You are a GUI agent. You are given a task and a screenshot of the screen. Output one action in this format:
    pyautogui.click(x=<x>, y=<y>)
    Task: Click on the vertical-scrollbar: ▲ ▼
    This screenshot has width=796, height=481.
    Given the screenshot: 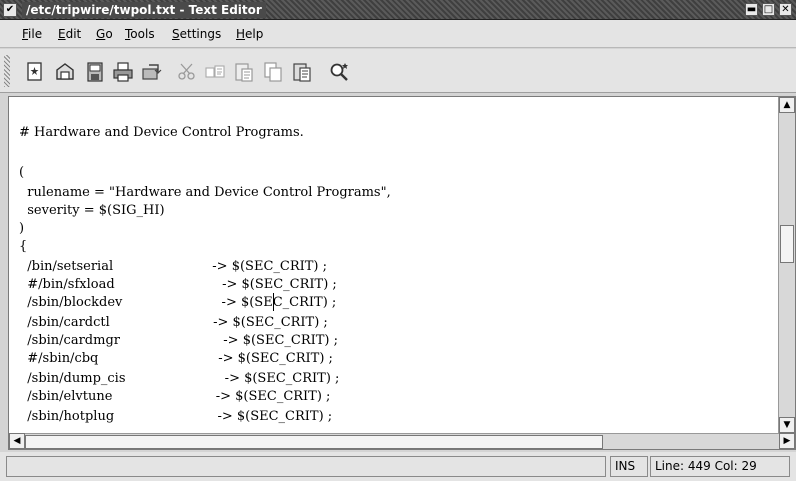 What is the action you would take?
    pyautogui.click(x=786, y=265)
    